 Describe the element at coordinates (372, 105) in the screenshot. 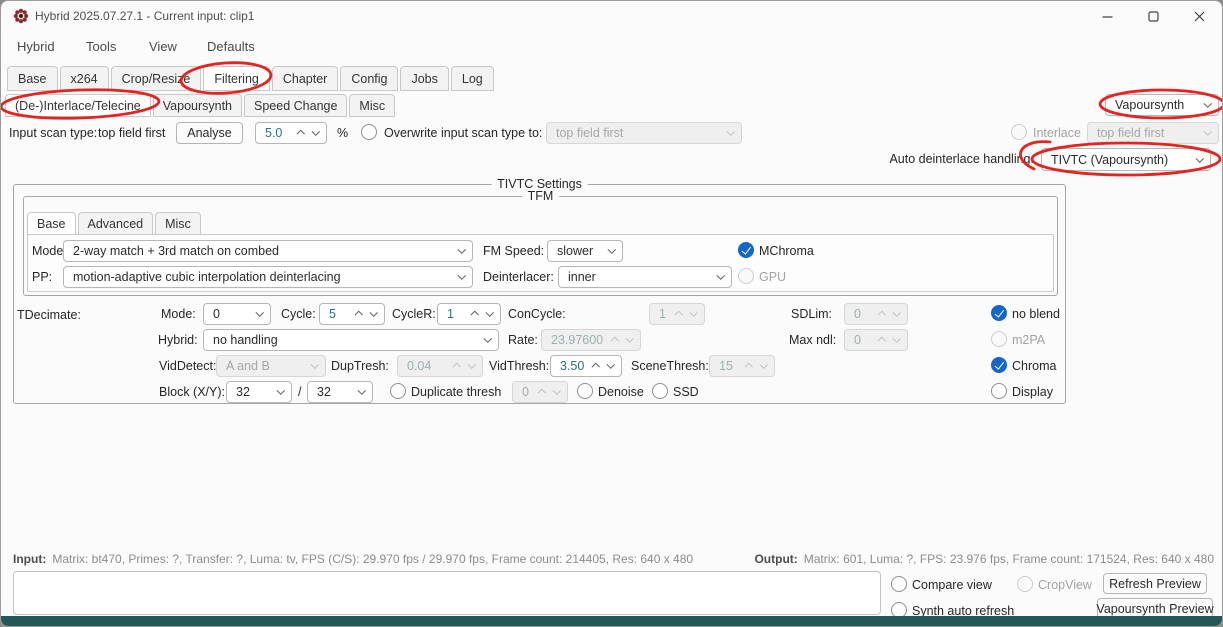

I see `tab-misc: Misc` at that location.